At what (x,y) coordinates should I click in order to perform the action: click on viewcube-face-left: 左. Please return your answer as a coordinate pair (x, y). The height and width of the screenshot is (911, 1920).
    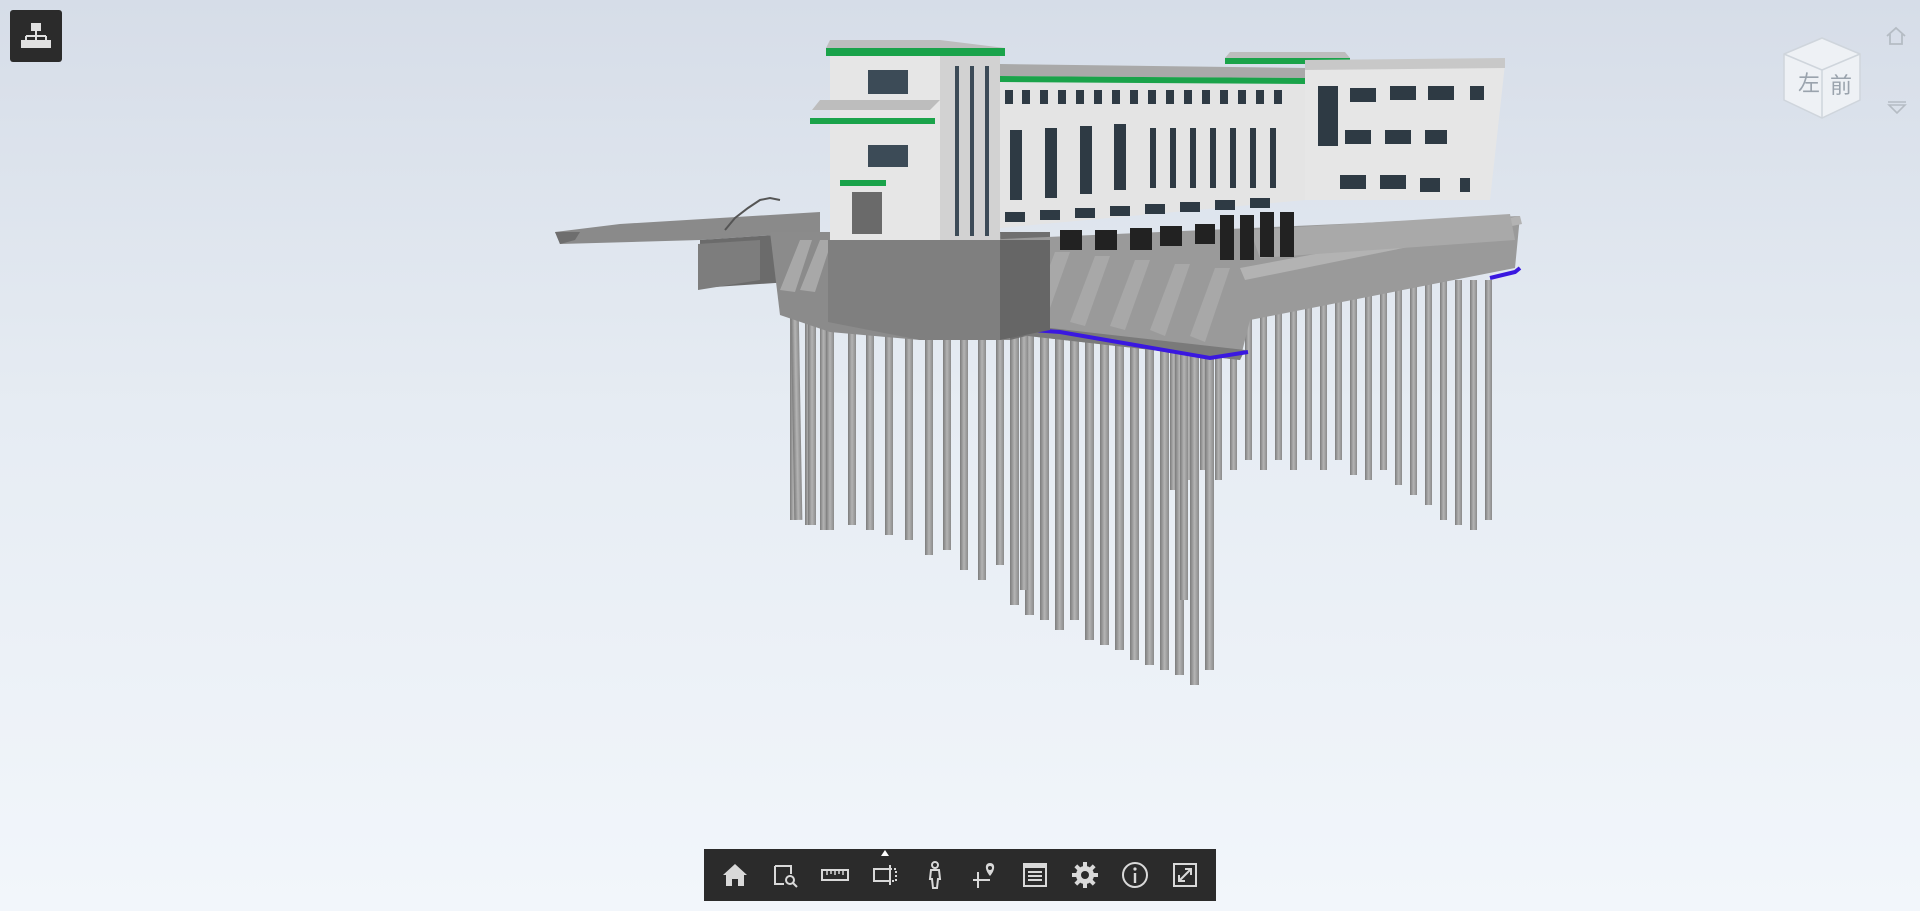
    Looking at the image, I should click on (1809, 82).